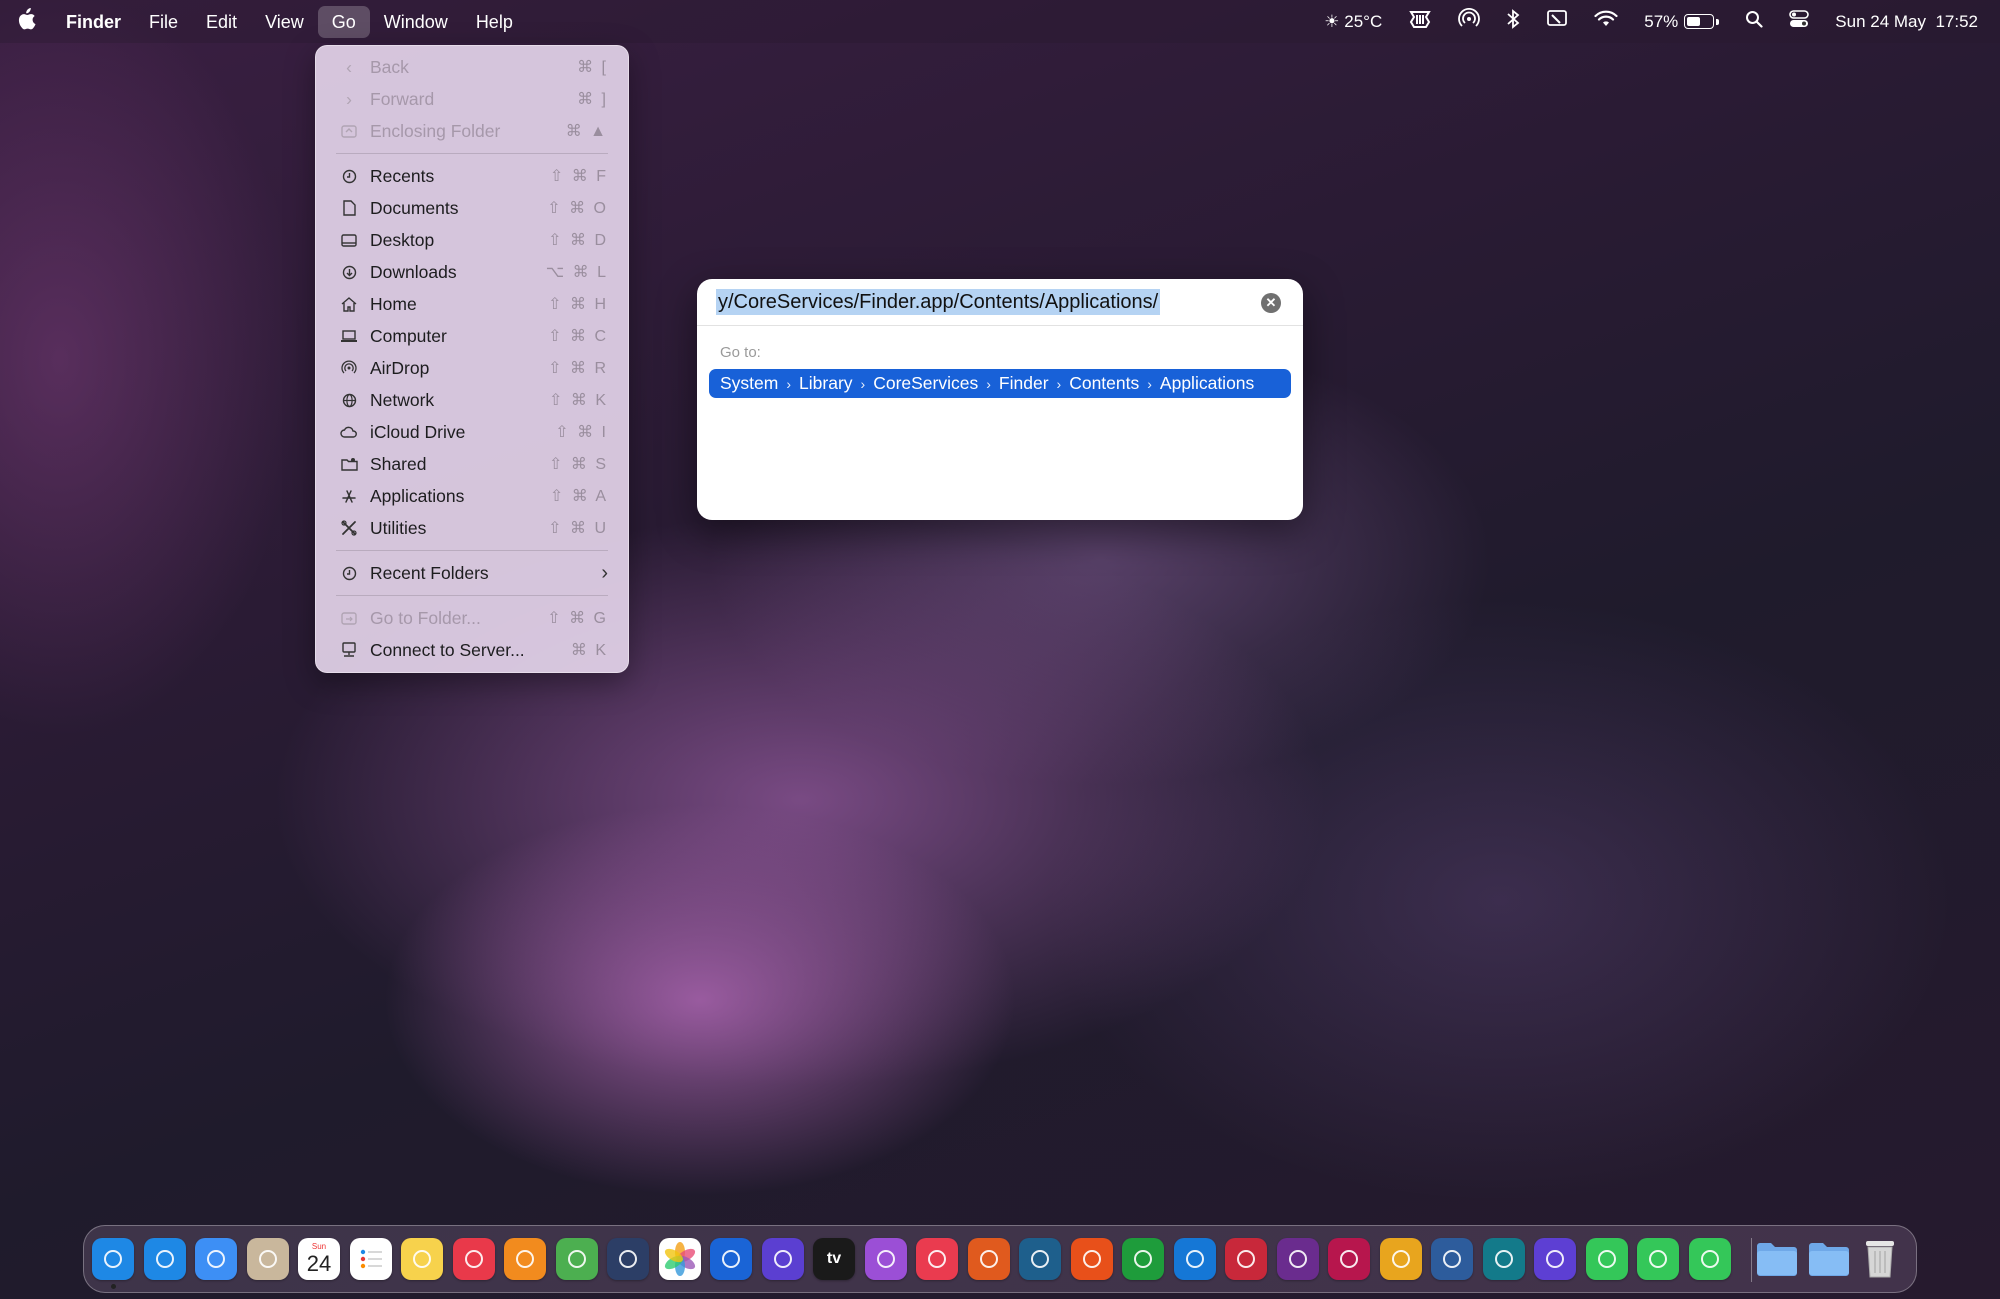 The image size is (2000, 1299). What do you see at coordinates (472, 336) in the screenshot?
I see `menu-item-computer: Computer ⇧ ⌘ C` at bounding box center [472, 336].